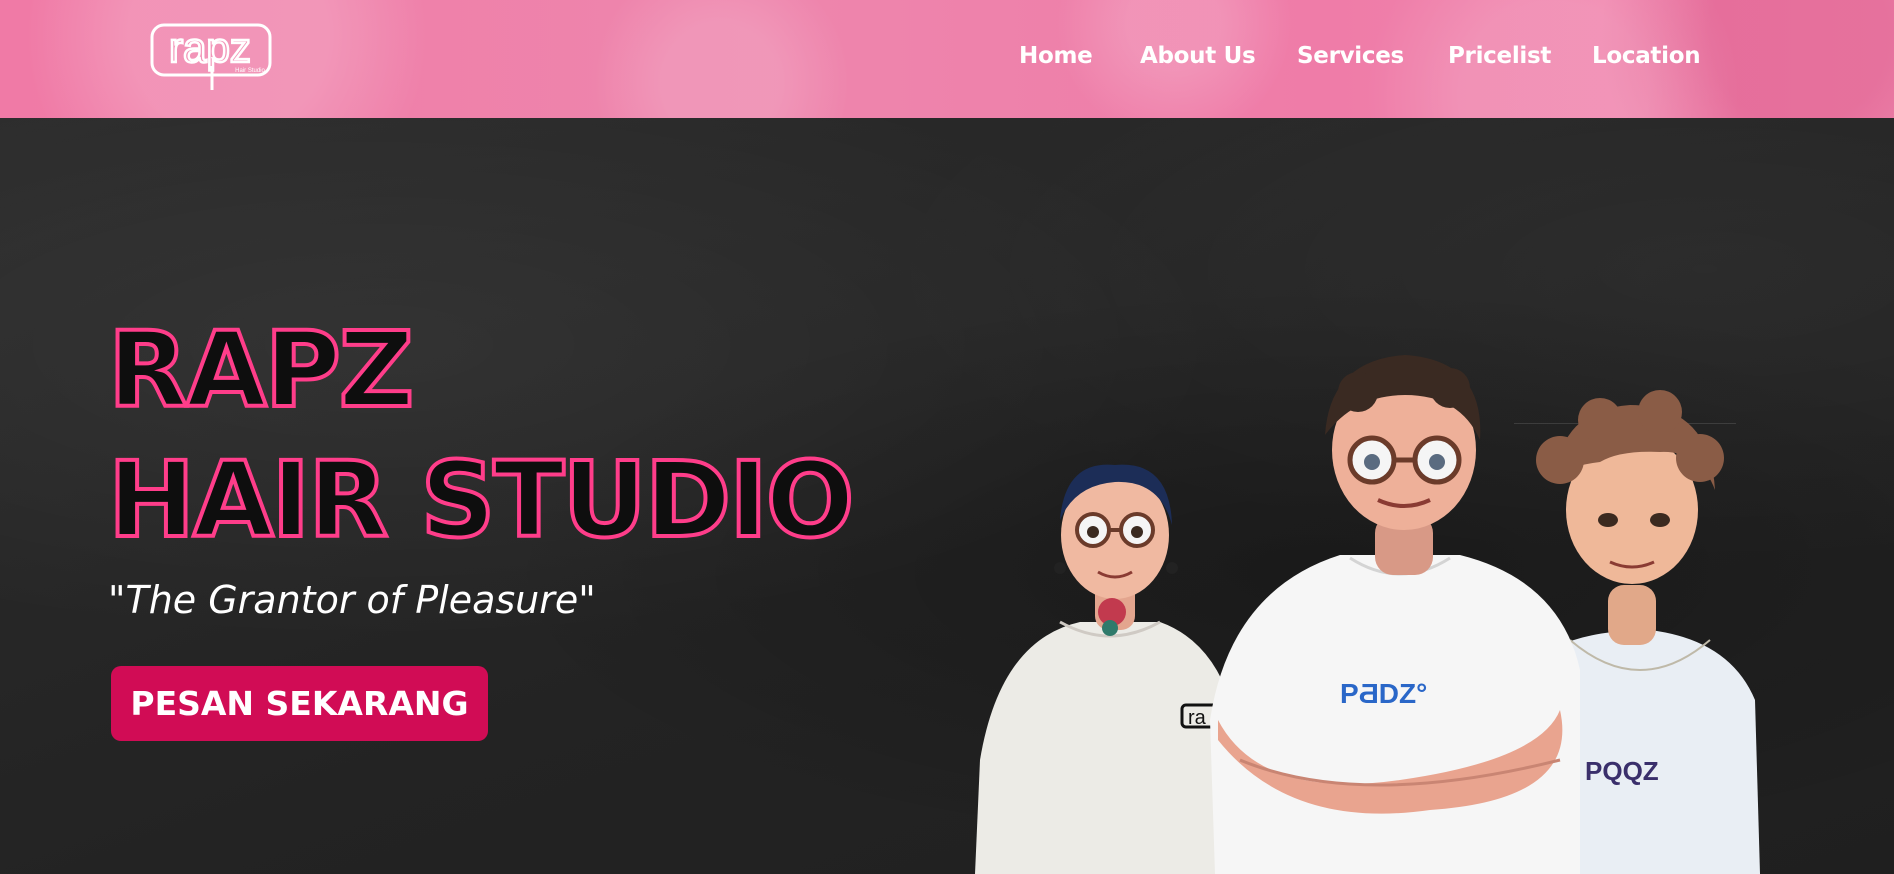  What do you see at coordinates (481, 500) in the screenshot?
I see `hero-title-line2: HAIR STUDIO` at bounding box center [481, 500].